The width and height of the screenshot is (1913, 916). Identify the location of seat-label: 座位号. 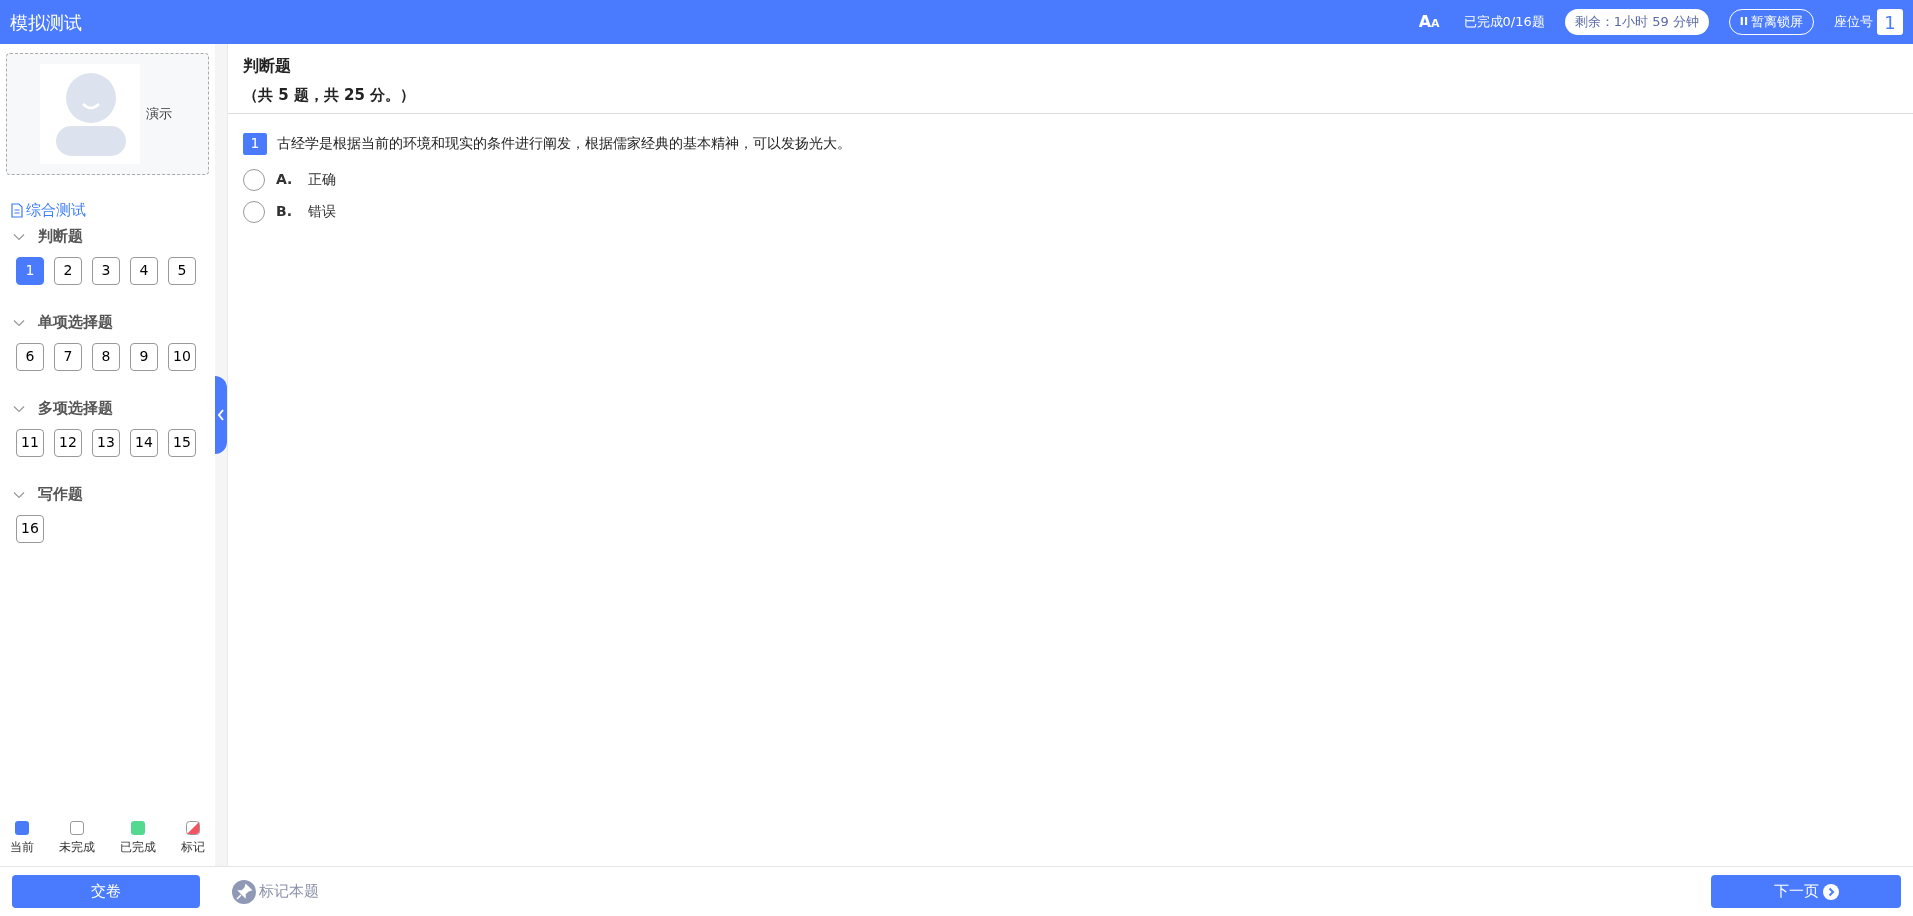
(1853, 22).